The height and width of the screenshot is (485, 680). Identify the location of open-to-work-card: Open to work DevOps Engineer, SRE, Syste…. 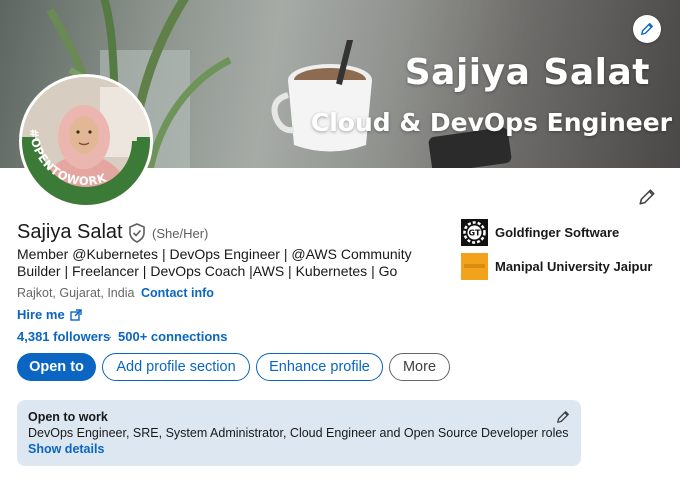
(299, 433).